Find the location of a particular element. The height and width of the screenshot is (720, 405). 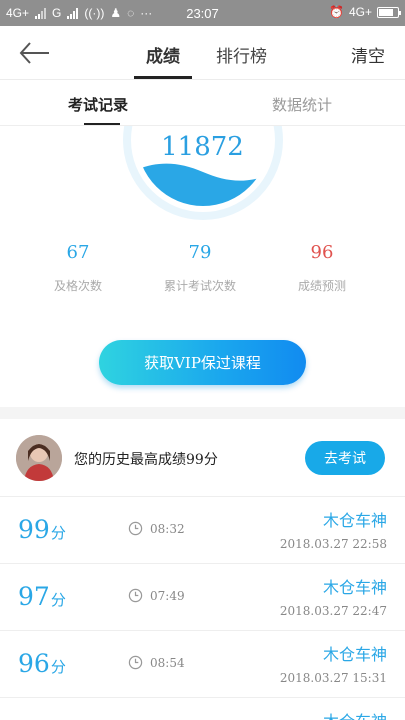

record-duration: 07:49 is located at coordinates (167, 596).